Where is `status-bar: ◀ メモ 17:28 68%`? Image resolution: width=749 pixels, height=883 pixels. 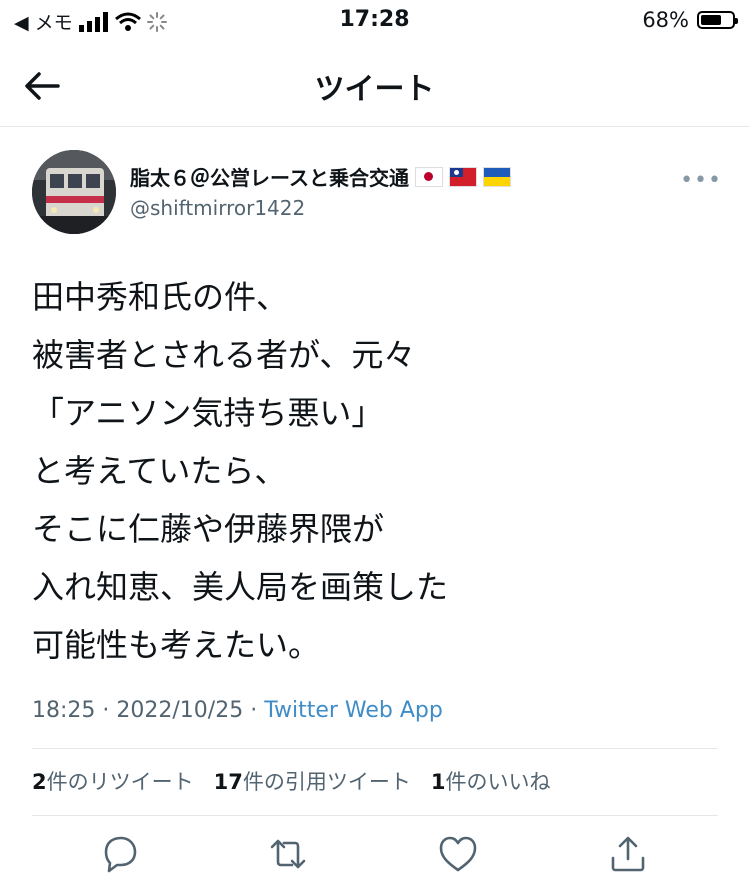
status-bar: ◀ メモ 17:28 68% is located at coordinates (374, 22).